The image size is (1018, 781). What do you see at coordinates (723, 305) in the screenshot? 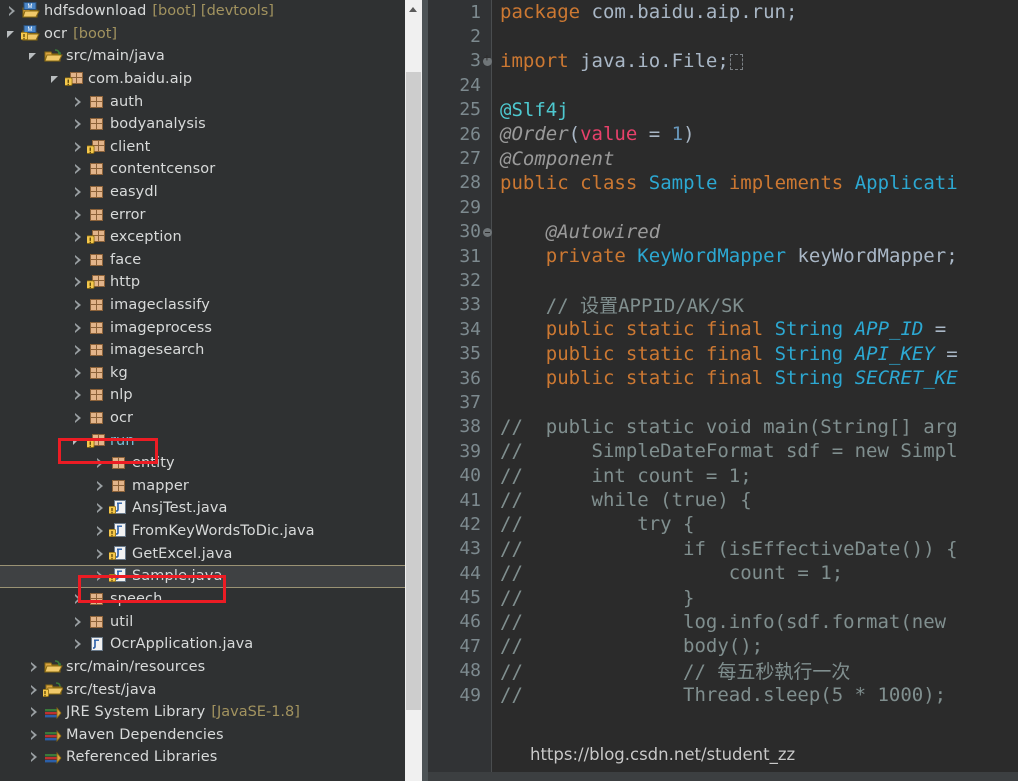
I see `code-line: 33 // 设置APPID/AK/SK` at bounding box center [723, 305].